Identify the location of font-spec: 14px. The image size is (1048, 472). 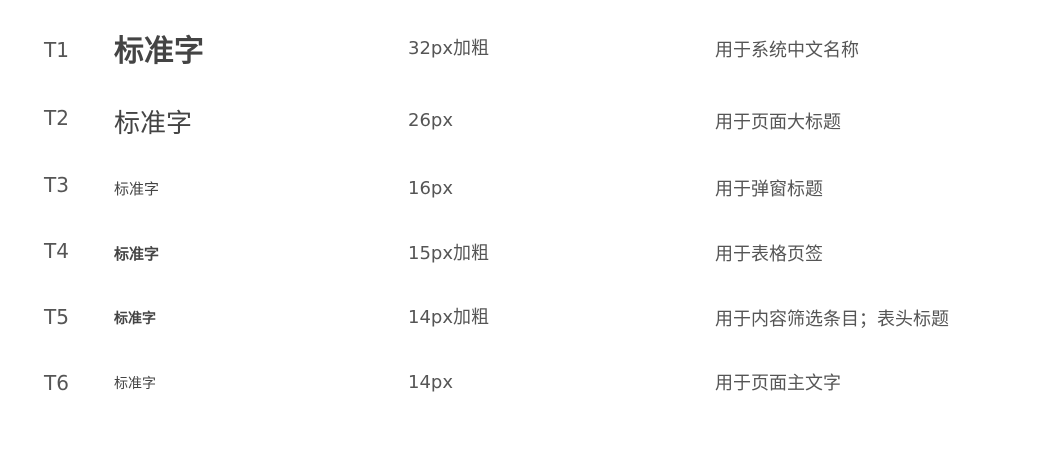
(430, 382).